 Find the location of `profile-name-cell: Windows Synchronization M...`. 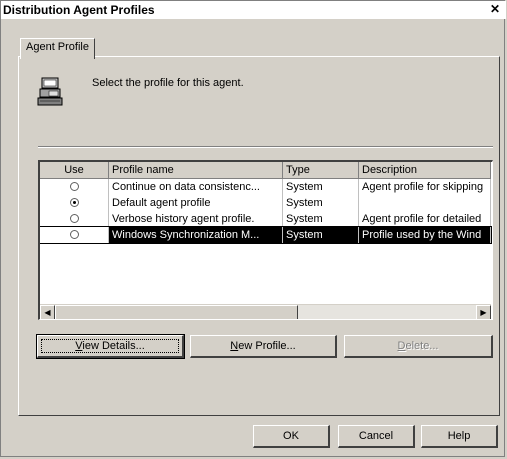

profile-name-cell: Windows Synchronization M... is located at coordinates (196, 235).